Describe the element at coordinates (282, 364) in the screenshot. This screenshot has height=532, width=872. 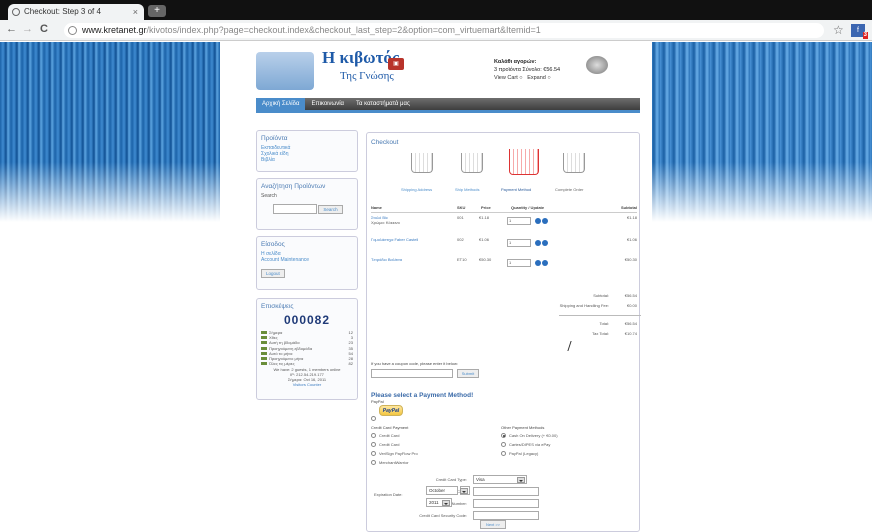
I see `visits-row-label: Όλες τις μέρες` at that location.